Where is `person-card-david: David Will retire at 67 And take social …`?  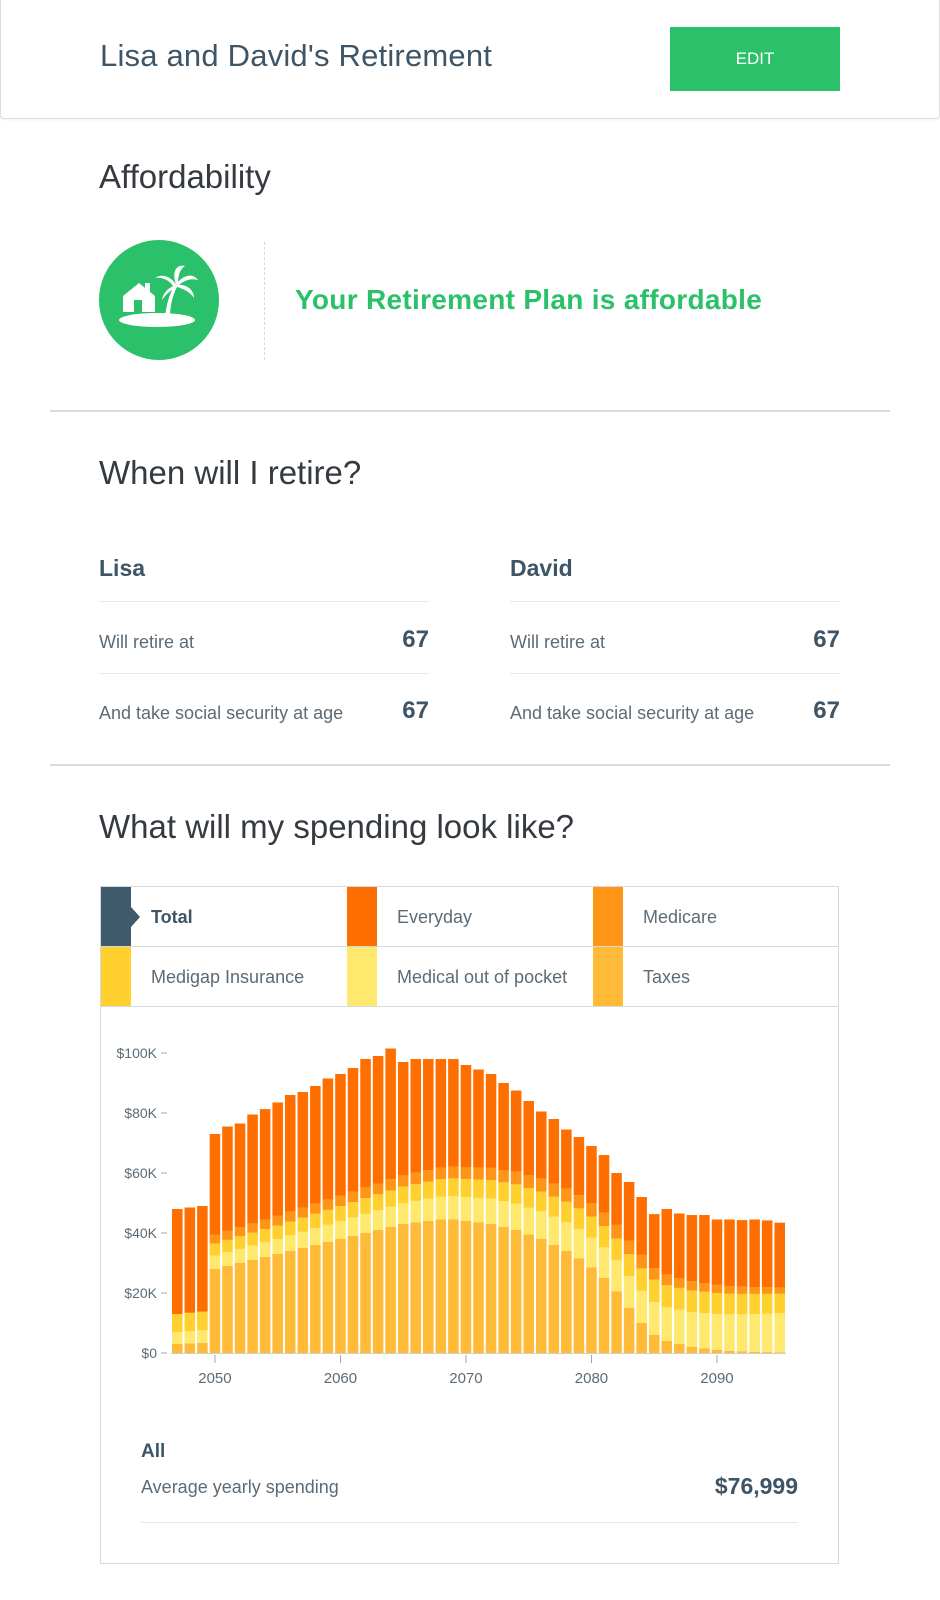
person-card-david: David Will retire at 67 And take social … is located at coordinates (675, 640).